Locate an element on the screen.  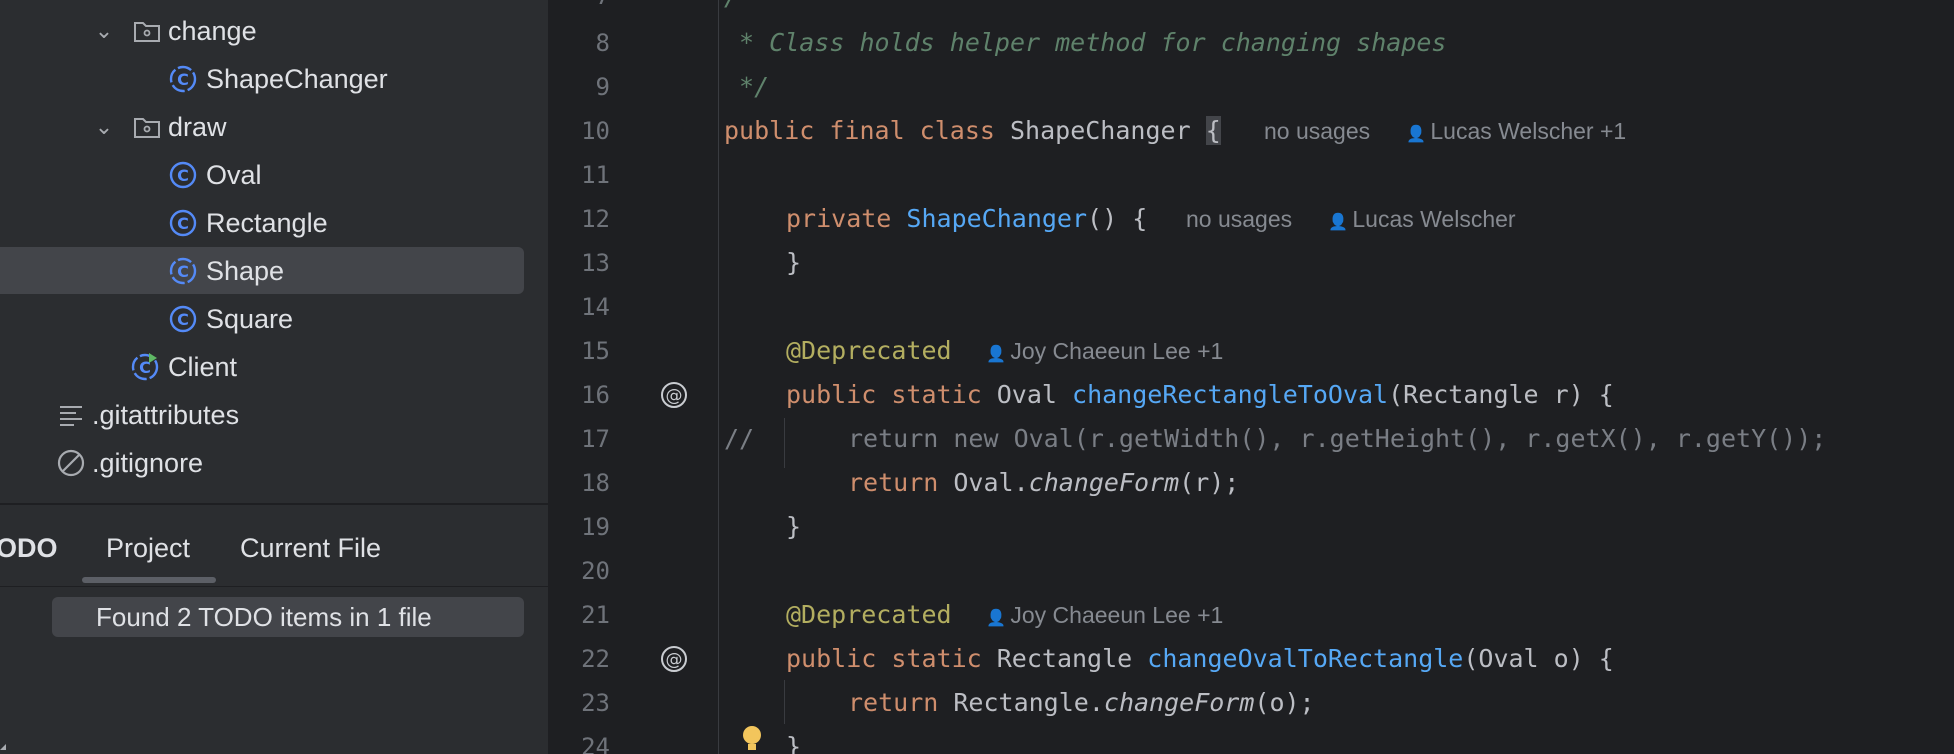
author-hint: 👤 Lucas Welscher +1 is located at coordinates (1516, 131).